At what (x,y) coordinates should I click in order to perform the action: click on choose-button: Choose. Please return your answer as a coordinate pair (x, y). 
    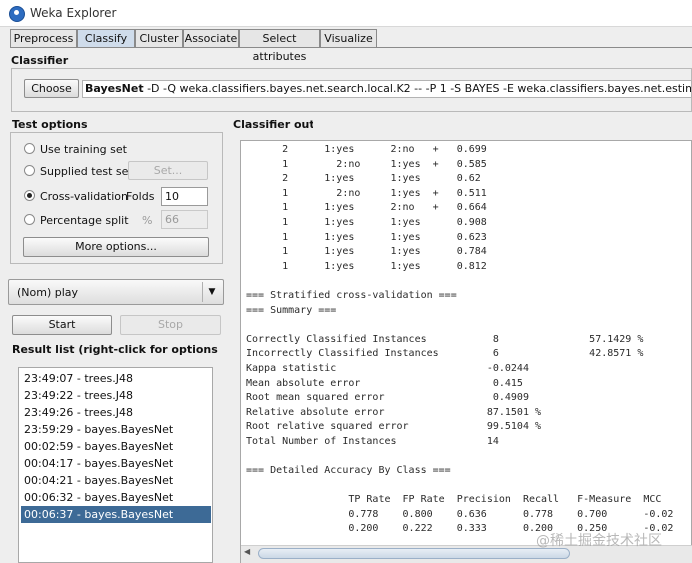
    Looking at the image, I should click on (51, 88).